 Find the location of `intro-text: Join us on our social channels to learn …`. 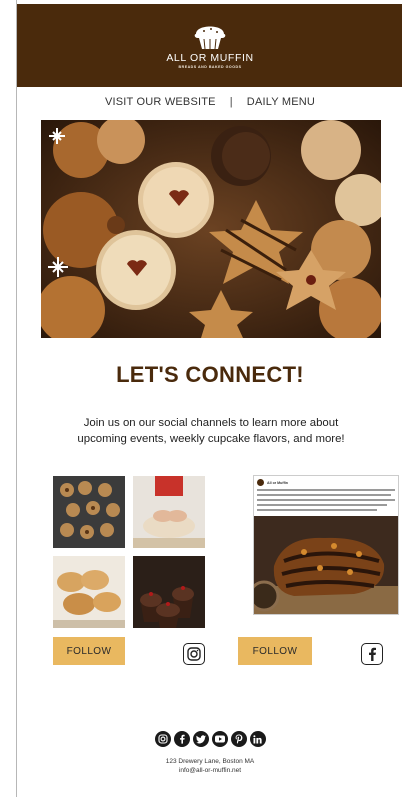

intro-text: Join us on our social channels to learn … is located at coordinates (211, 431).